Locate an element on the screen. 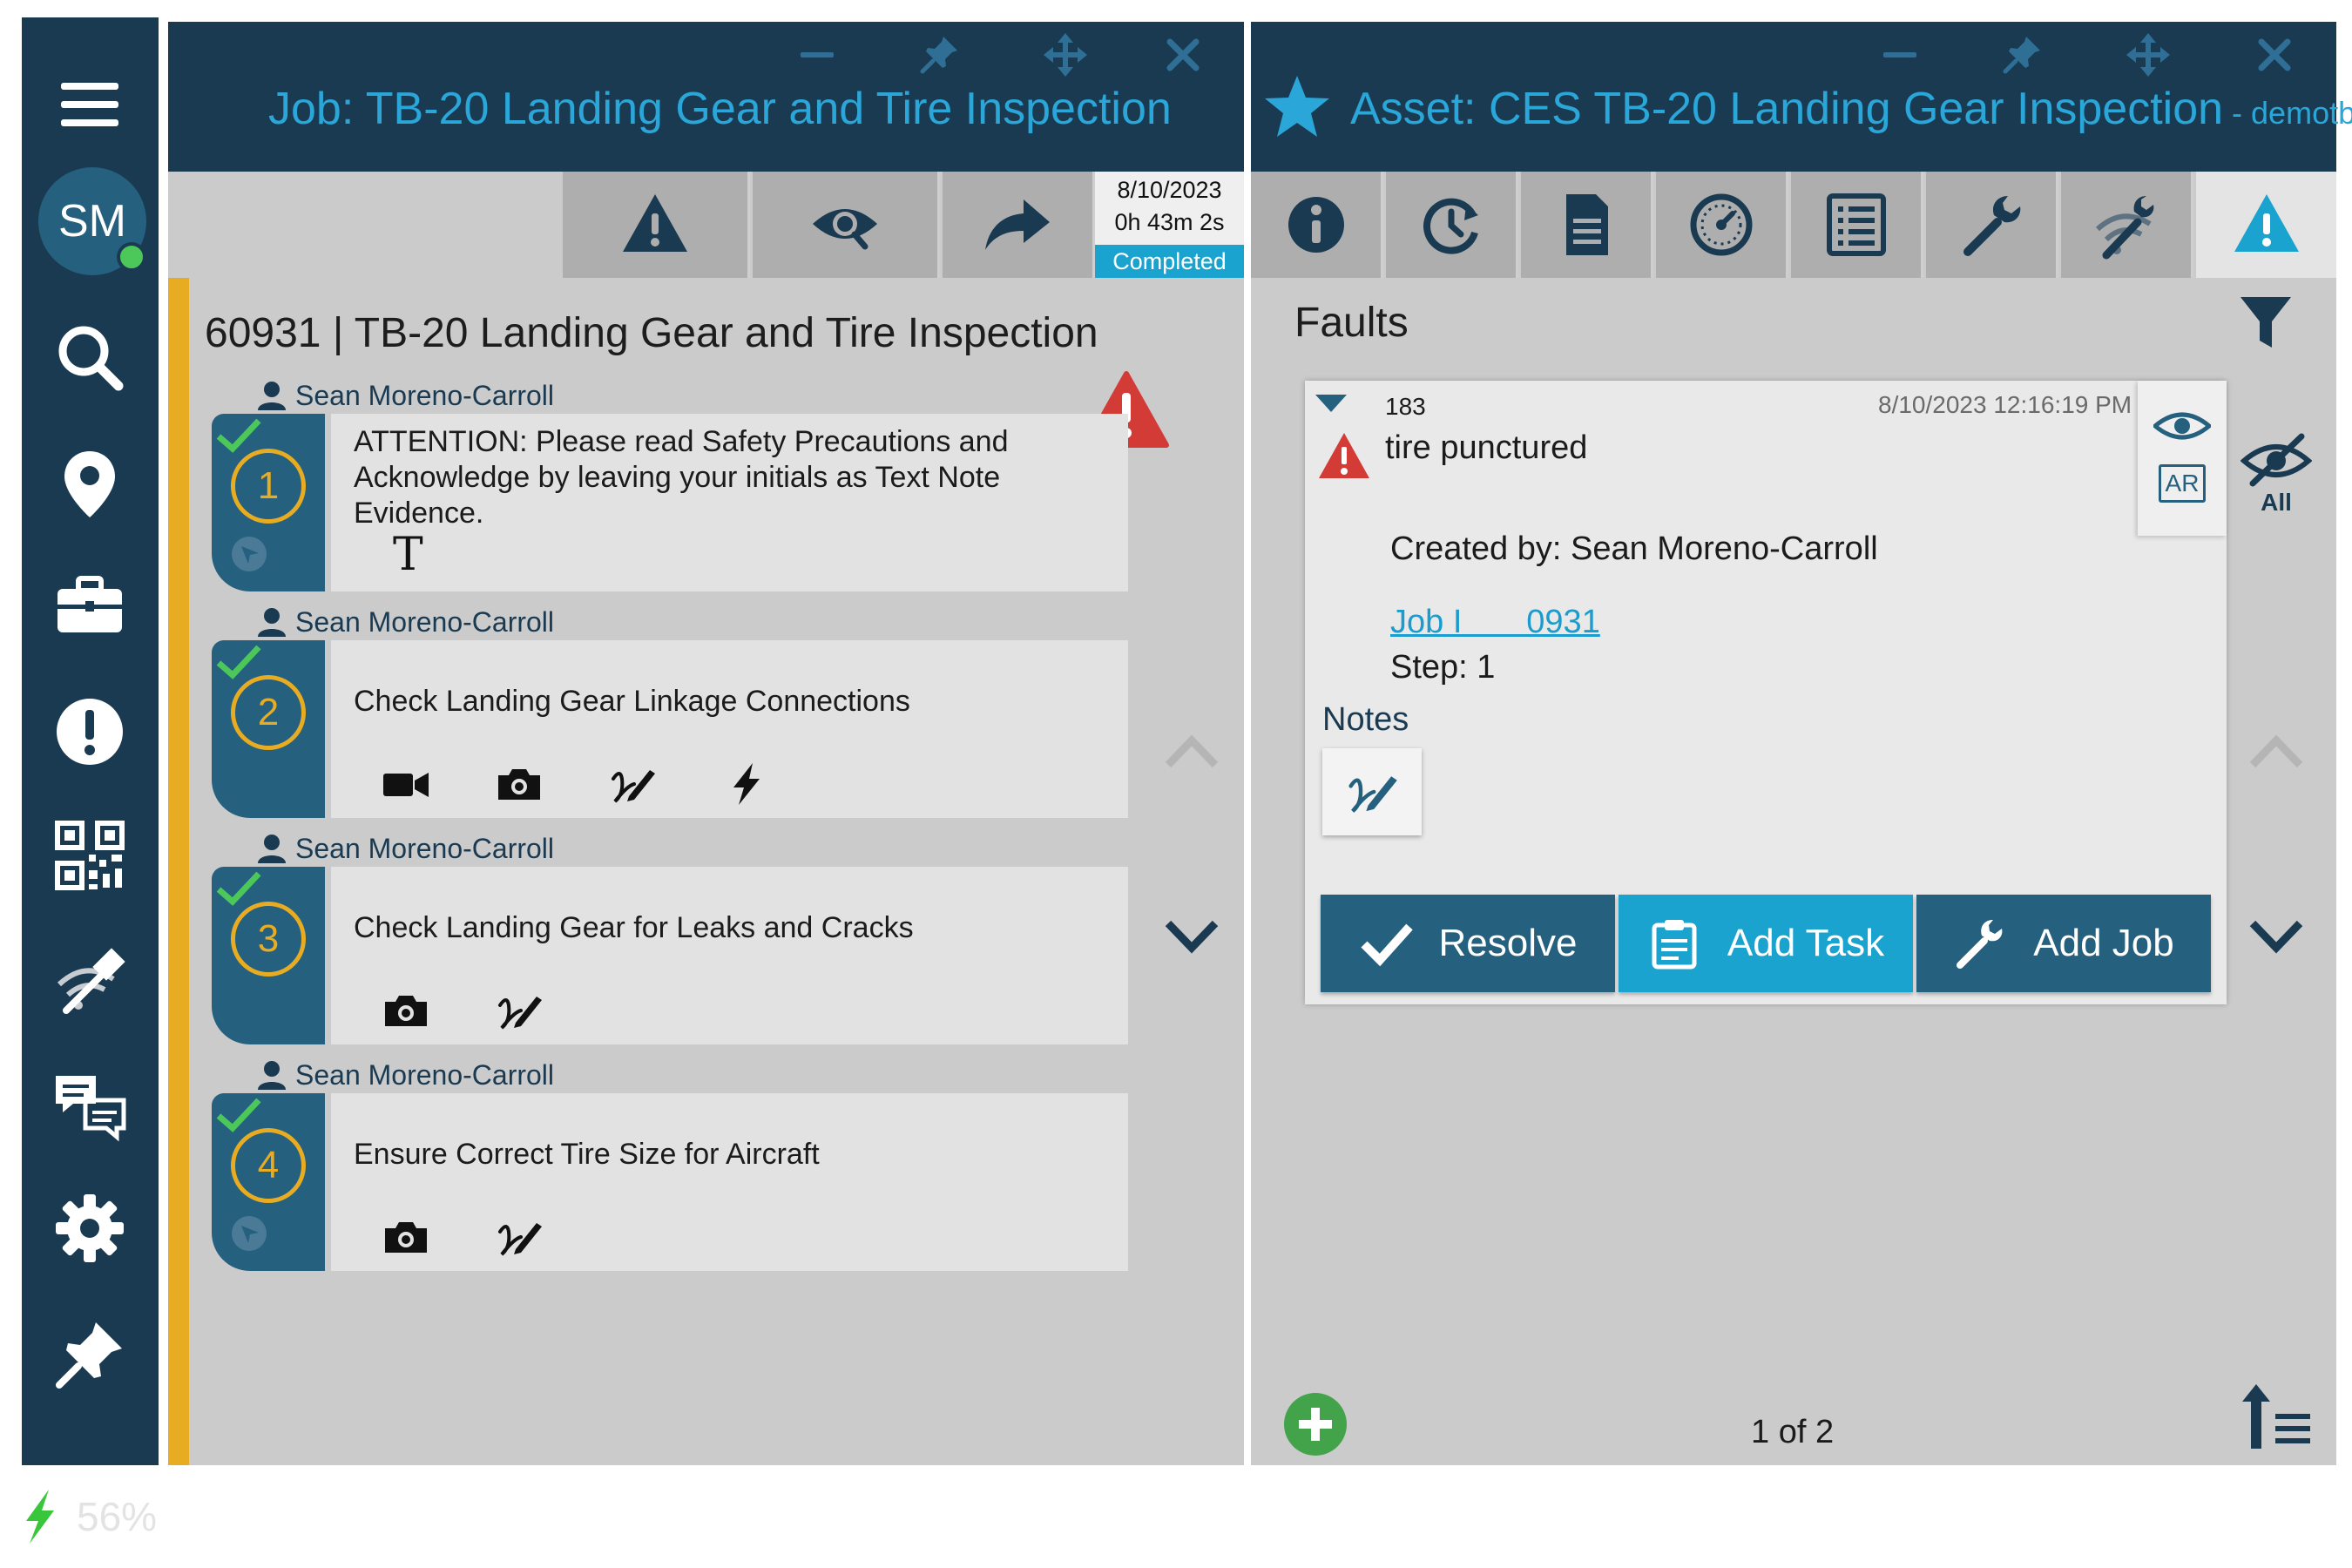 The height and width of the screenshot is (1568, 2352). tab-checklist is located at coordinates (1857, 225).